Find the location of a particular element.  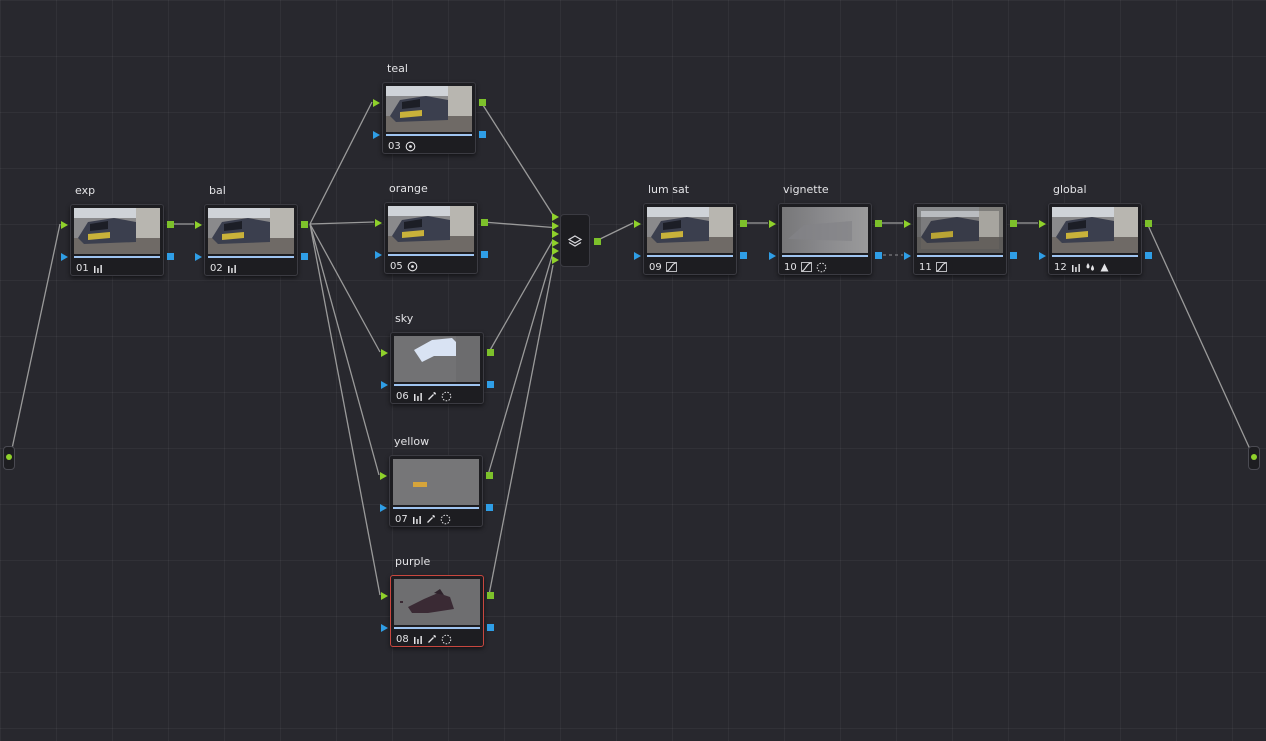

node-number: 01 is located at coordinates (82, 268).